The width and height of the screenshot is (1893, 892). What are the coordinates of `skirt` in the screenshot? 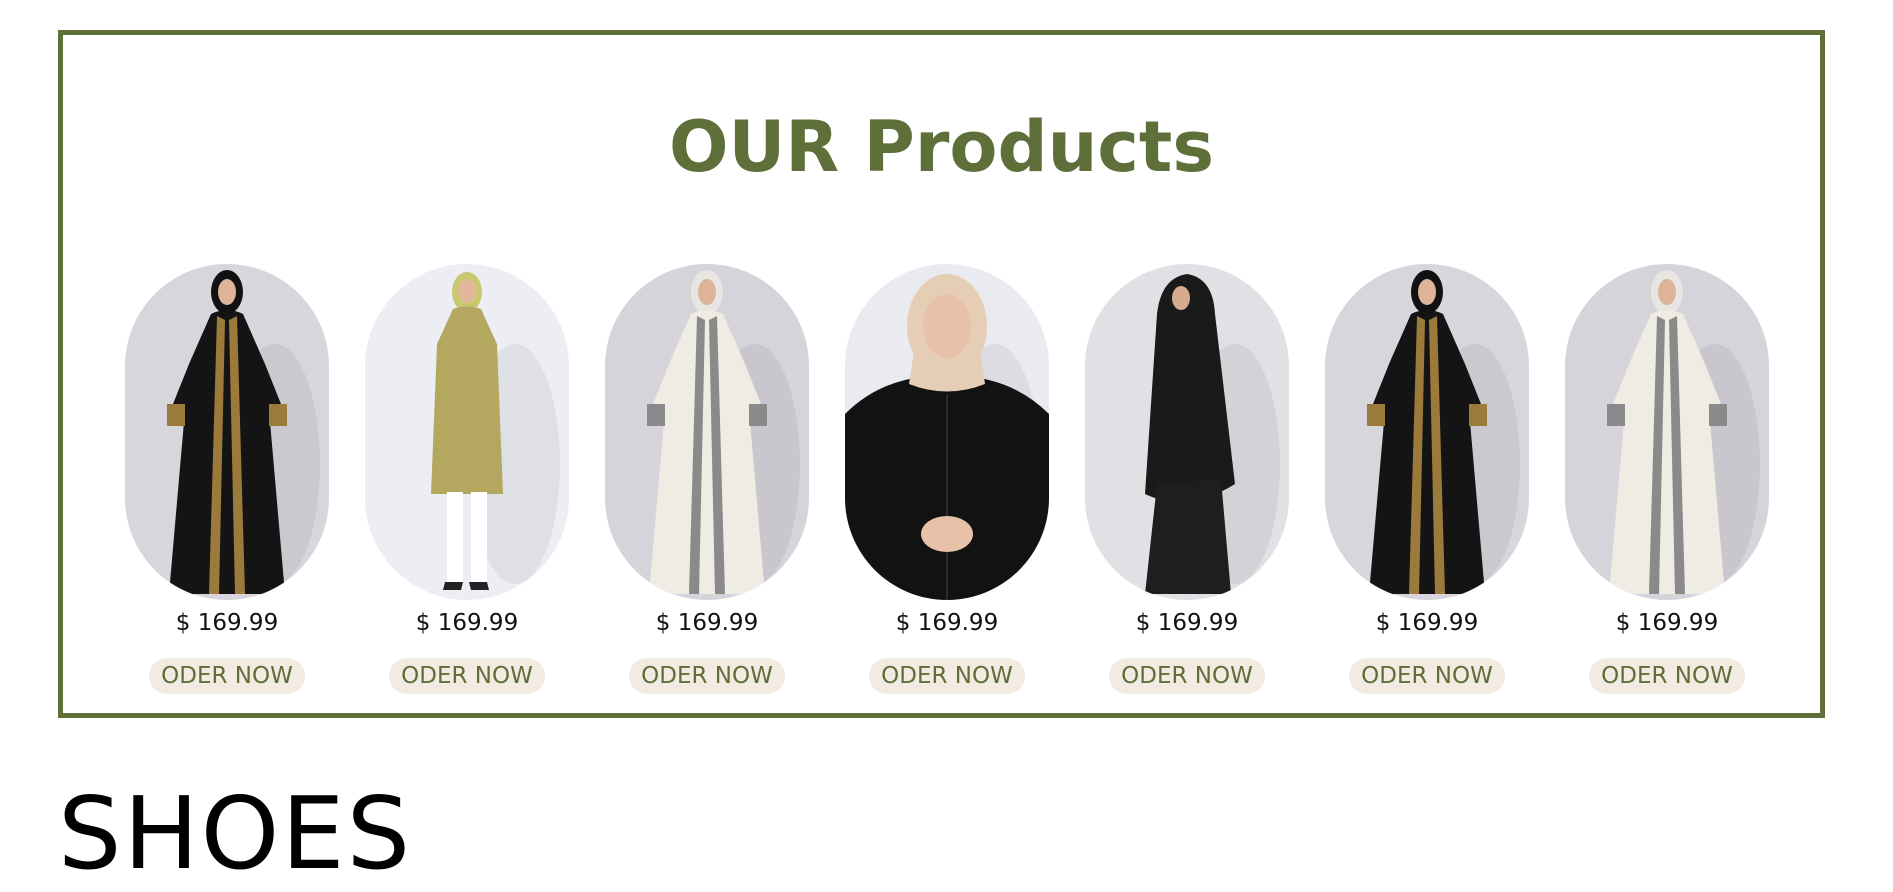 It's located at (1188, 536).